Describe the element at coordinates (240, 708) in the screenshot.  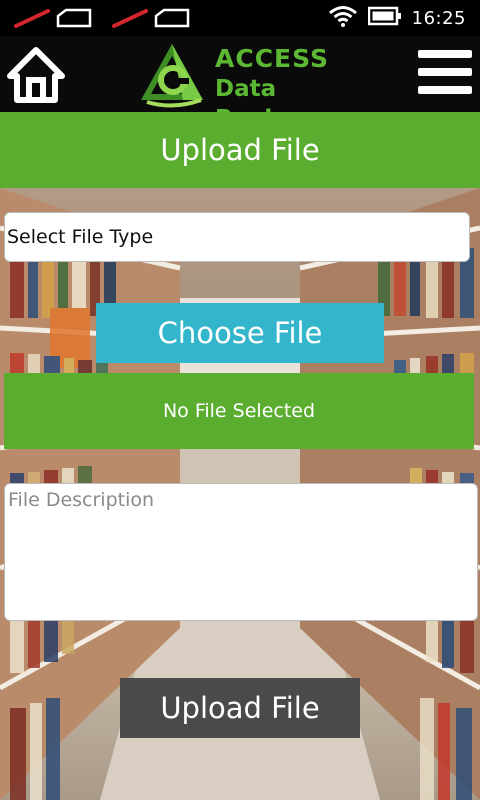
I see `upload-file-button: Upload File` at that location.